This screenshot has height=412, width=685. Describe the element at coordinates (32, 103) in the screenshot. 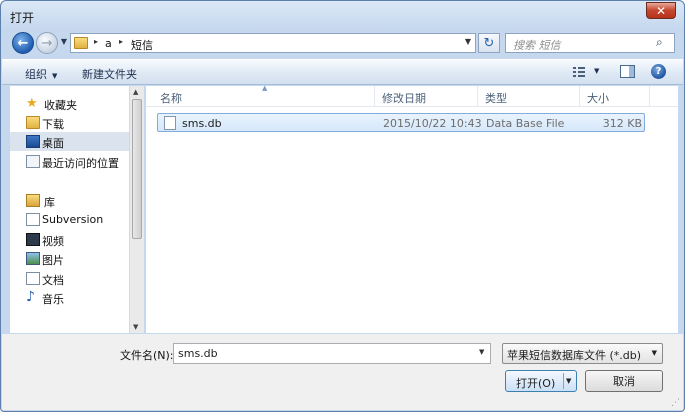

I see `star-icon: ★` at that location.